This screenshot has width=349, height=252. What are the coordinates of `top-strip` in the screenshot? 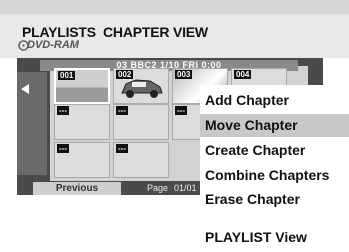 It's located at (174, 7).